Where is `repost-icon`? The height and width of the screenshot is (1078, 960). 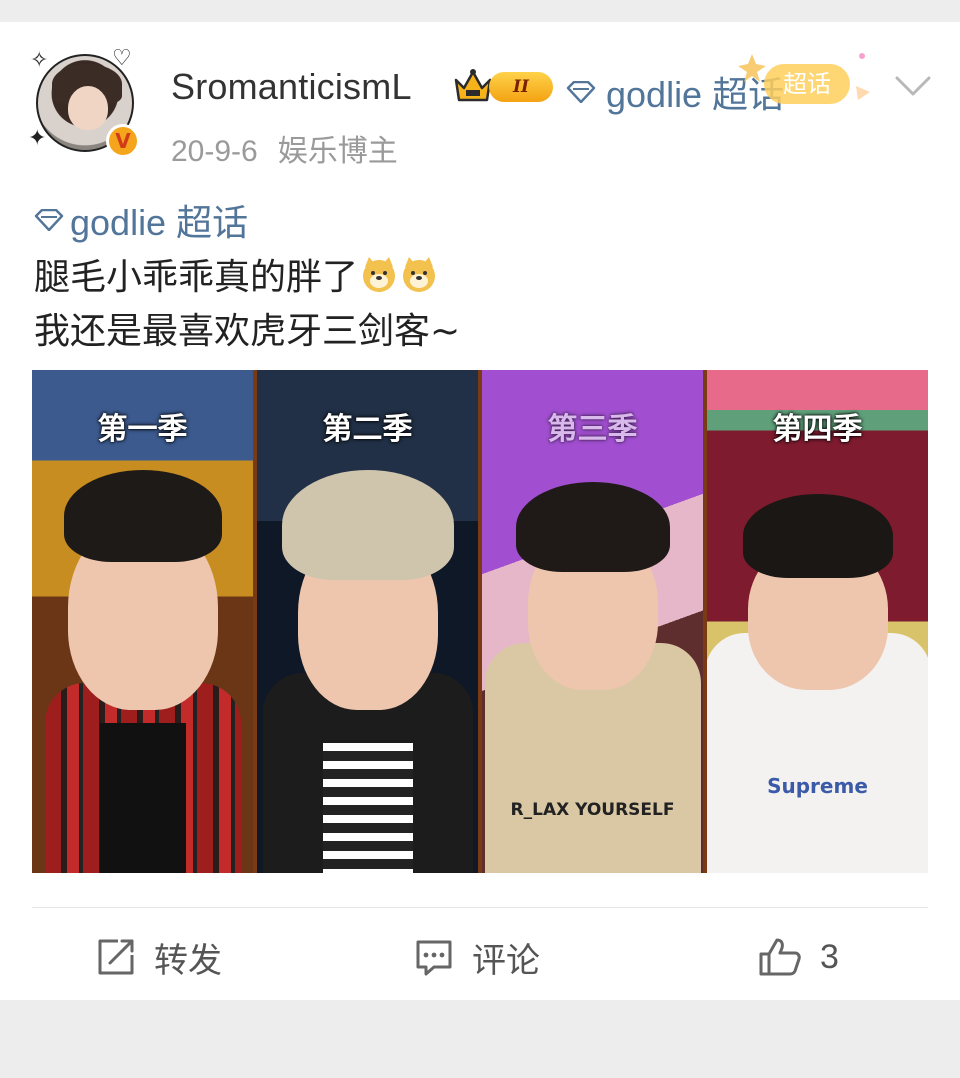
repost-icon is located at coordinates (116, 957).